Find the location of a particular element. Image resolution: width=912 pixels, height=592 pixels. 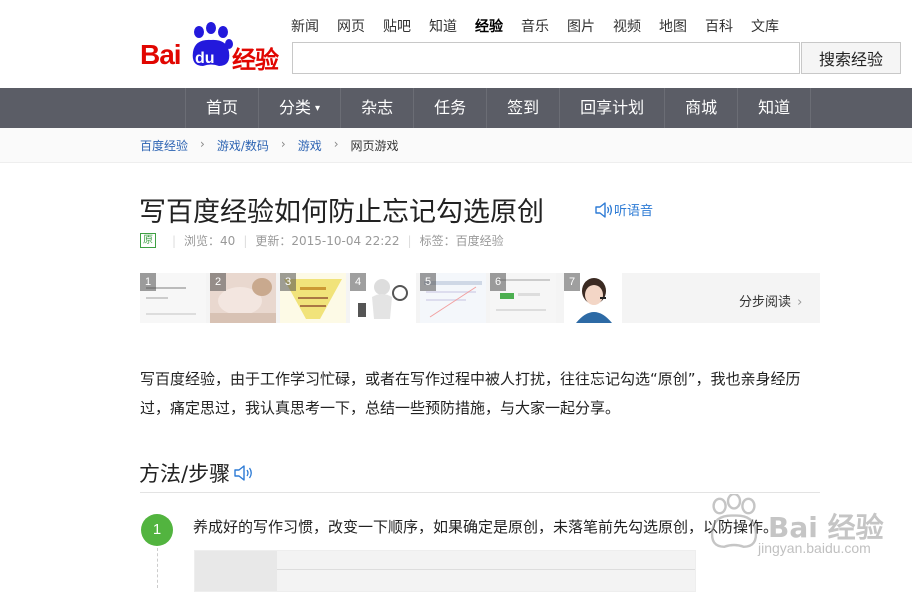

thumbnail-number: 7 is located at coordinates (572, 282).